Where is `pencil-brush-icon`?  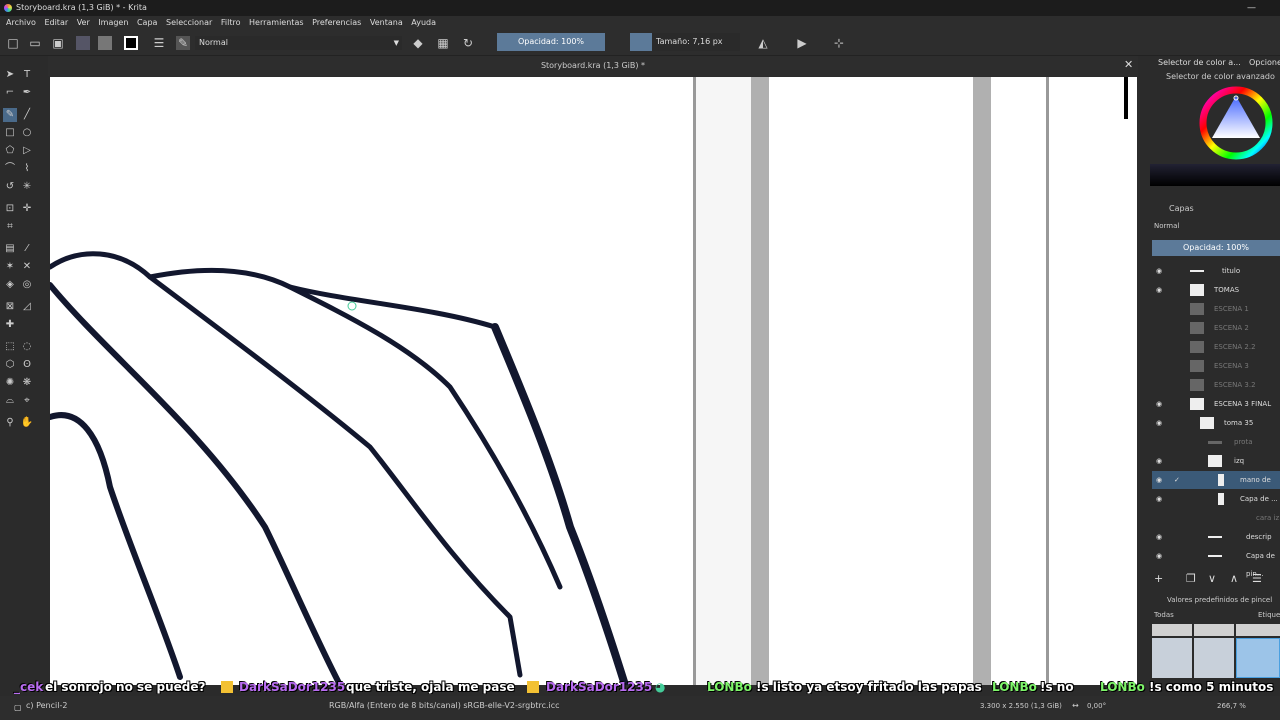 pencil-brush-icon is located at coordinates (1172, 658).